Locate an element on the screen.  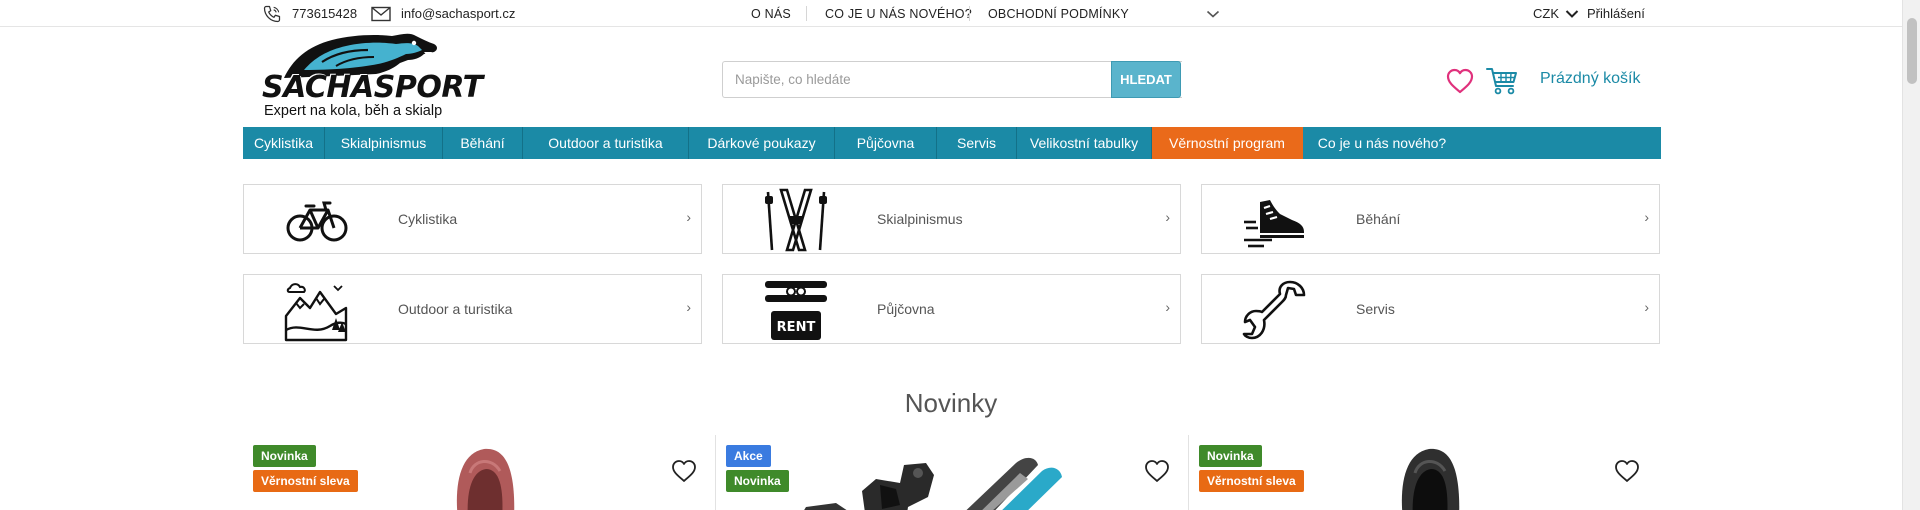
category-label: Cyklistika is located at coordinates (428, 219).